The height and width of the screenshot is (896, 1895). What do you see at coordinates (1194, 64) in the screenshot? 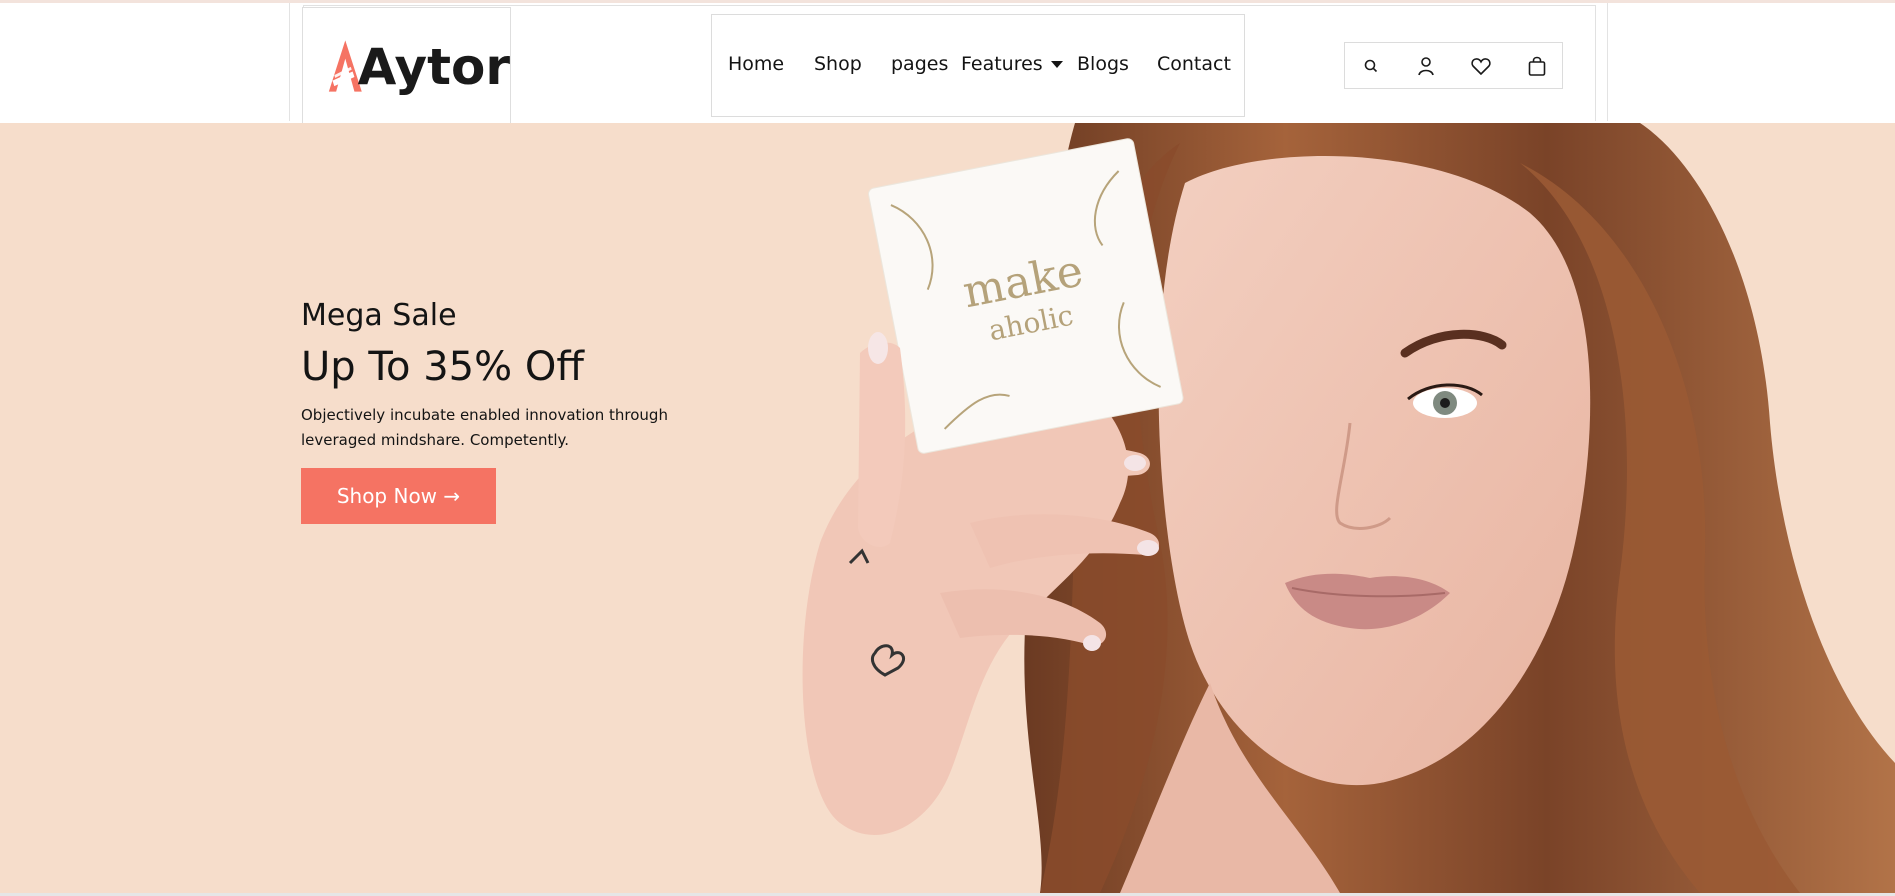
I see `nav-item-contact: Contact` at bounding box center [1194, 64].